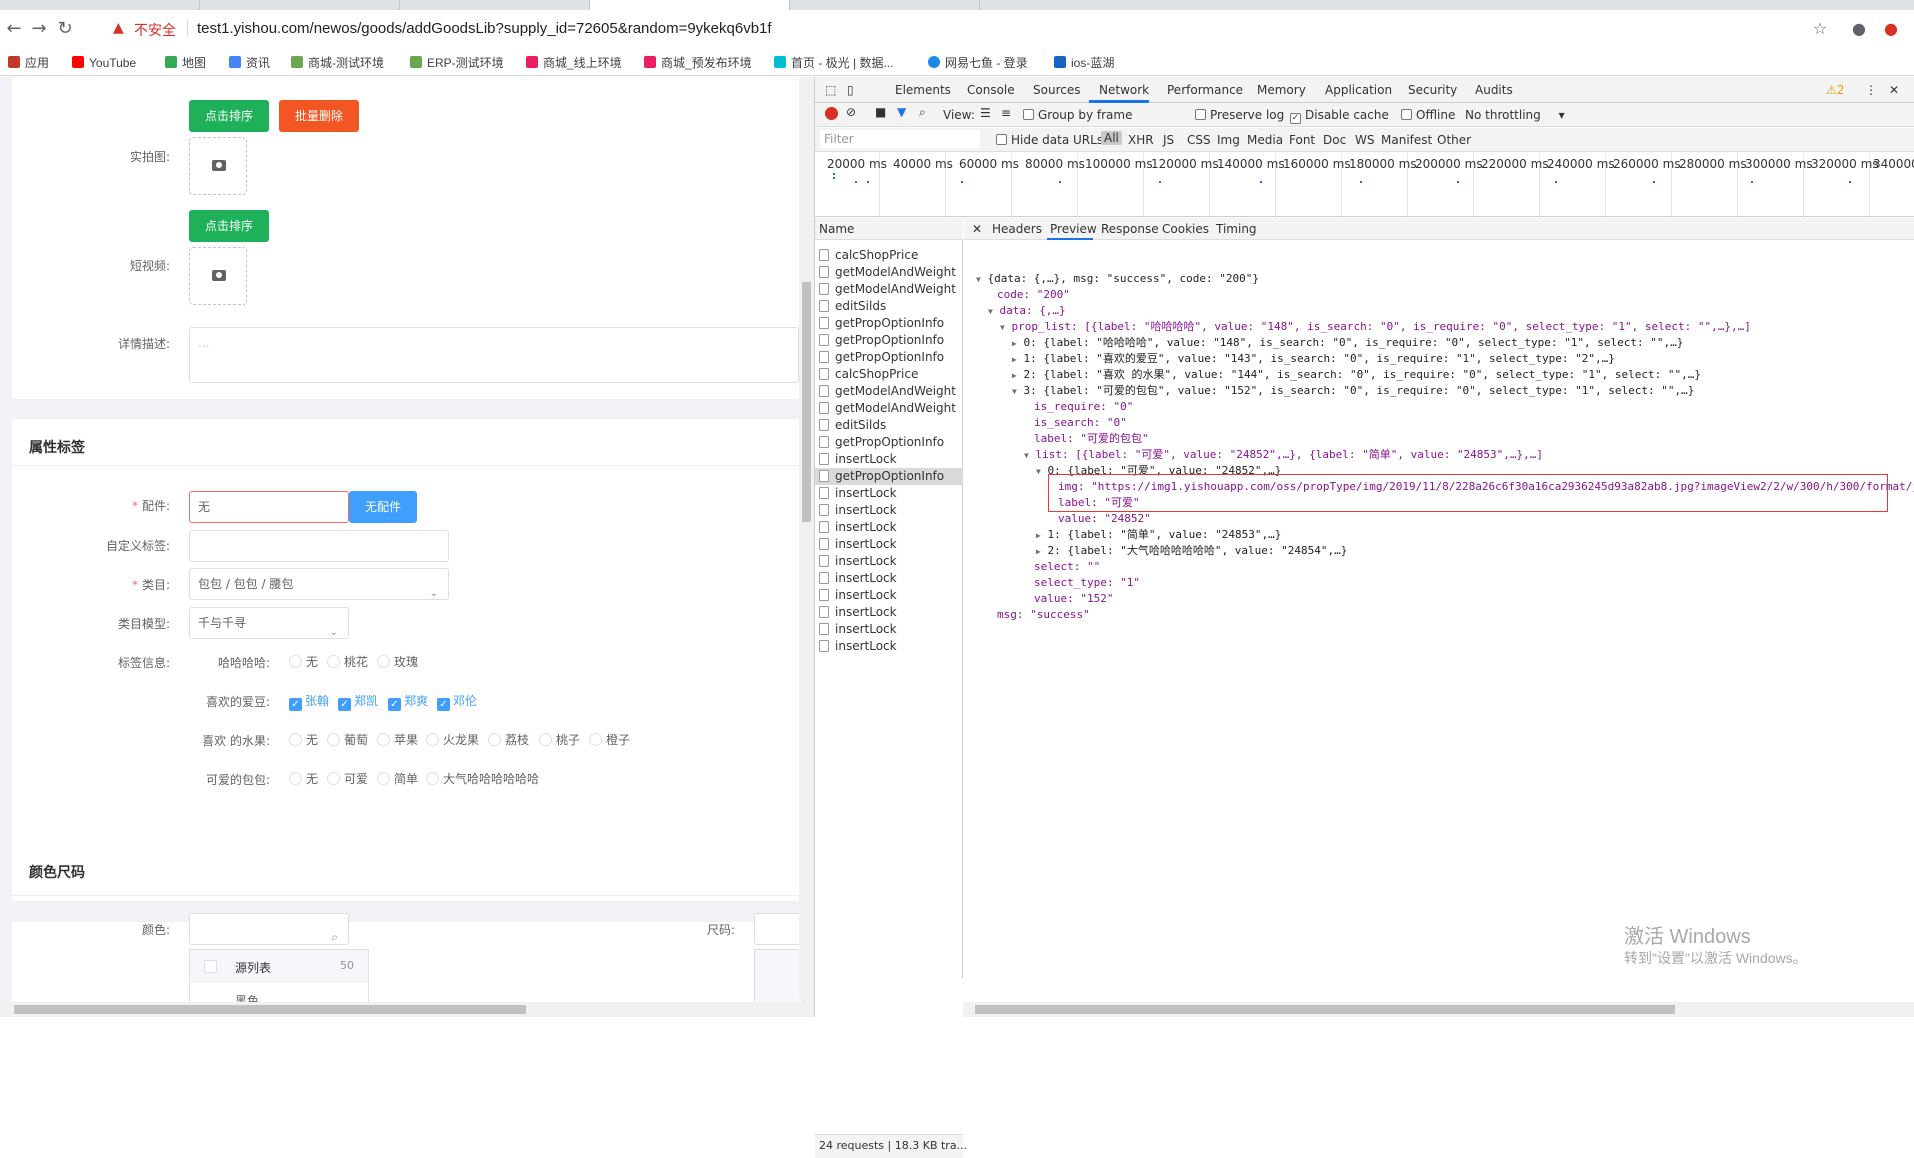  I want to click on radio-option: 大气哈哈哈哈哈哈, so click(482, 779).